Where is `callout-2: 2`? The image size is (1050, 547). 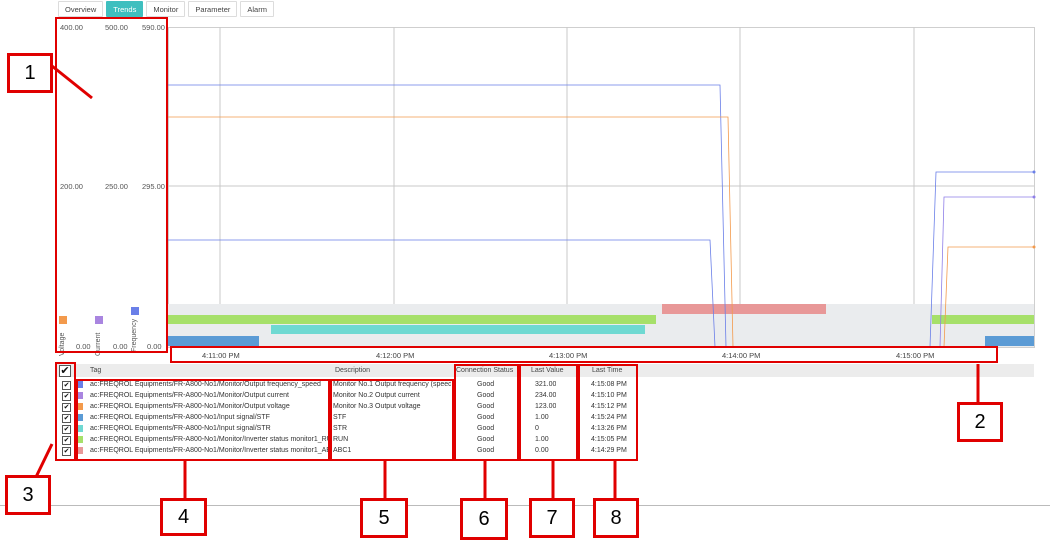 callout-2: 2 is located at coordinates (980, 422).